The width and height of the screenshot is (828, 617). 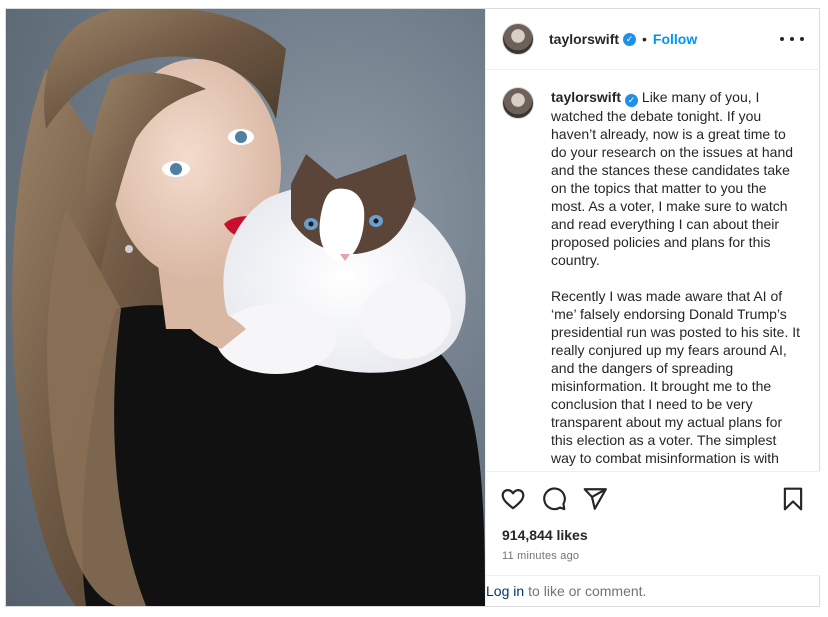 What do you see at coordinates (505, 591) in the screenshot?
I see `login-link: Log in` at bounding box center [505, 591].